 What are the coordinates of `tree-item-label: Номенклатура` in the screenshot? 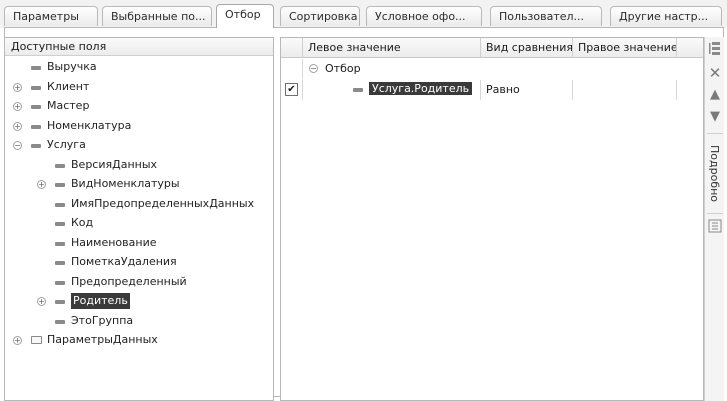 It's located at (89, 125).